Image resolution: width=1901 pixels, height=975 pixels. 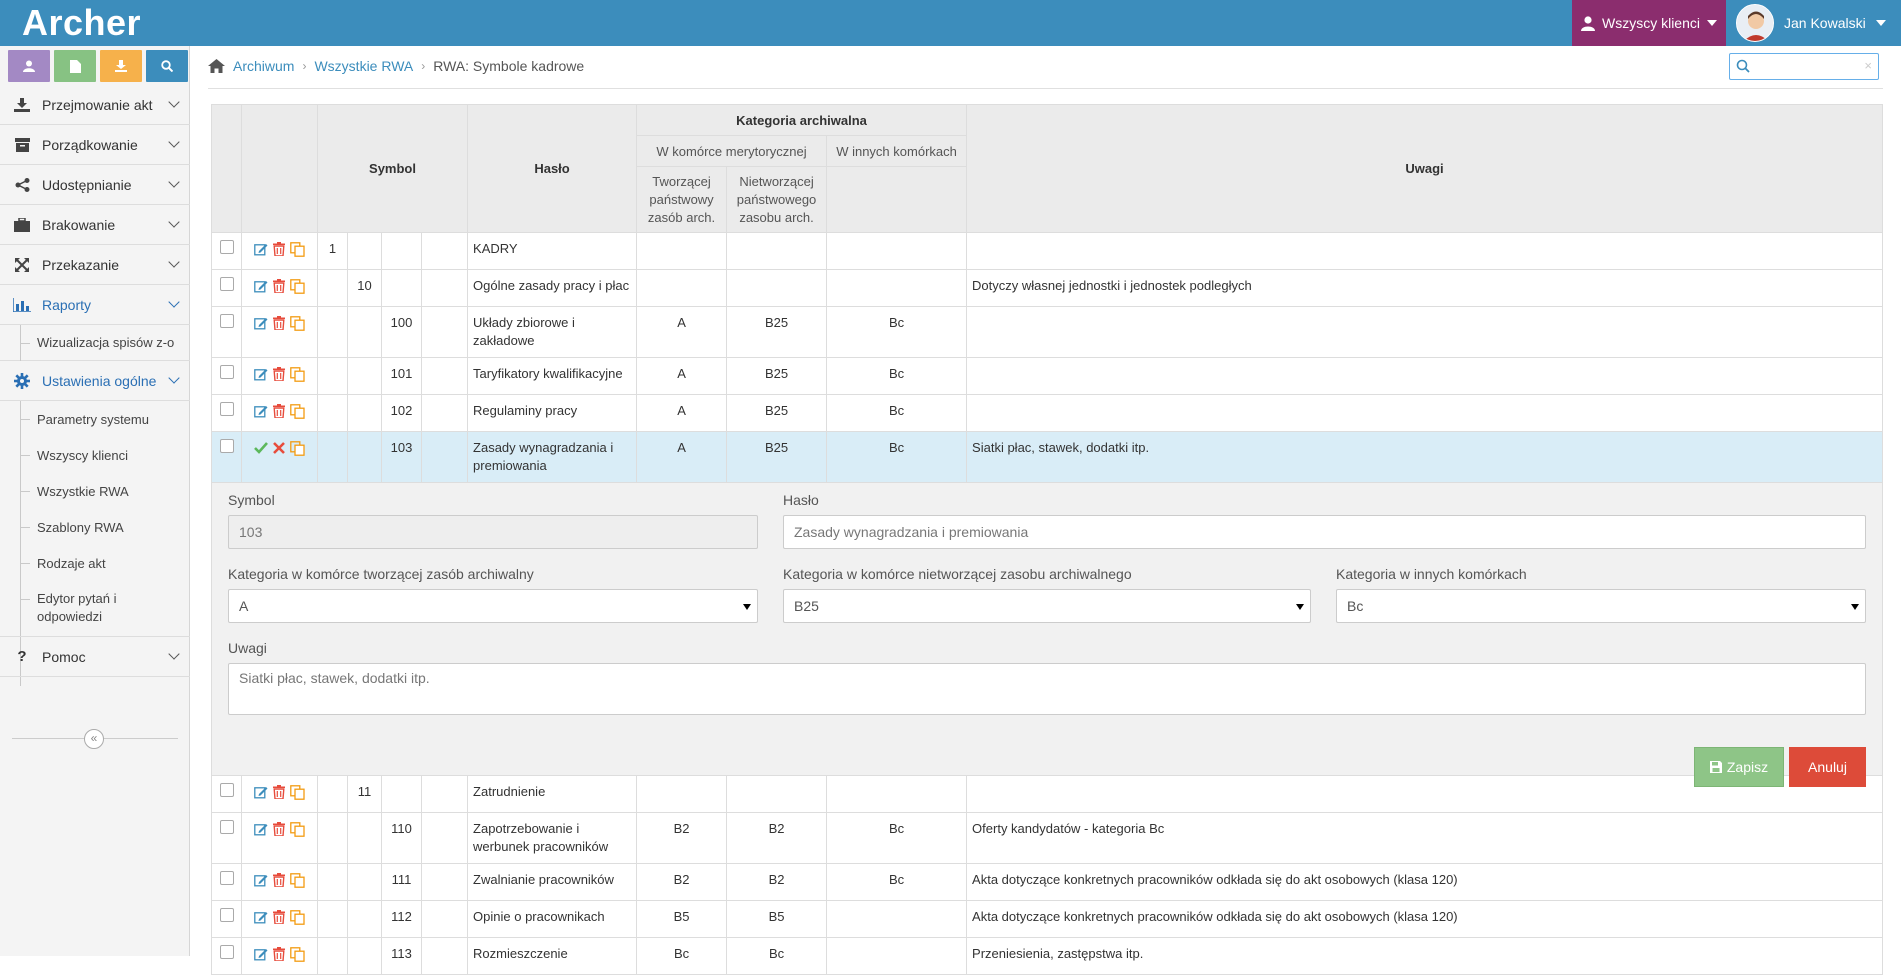 What do you see at coordinates (1047, 794) in the screenshot?
I see `table-row: 11 Zatrudnienie` at bounding box center [1047, 794].